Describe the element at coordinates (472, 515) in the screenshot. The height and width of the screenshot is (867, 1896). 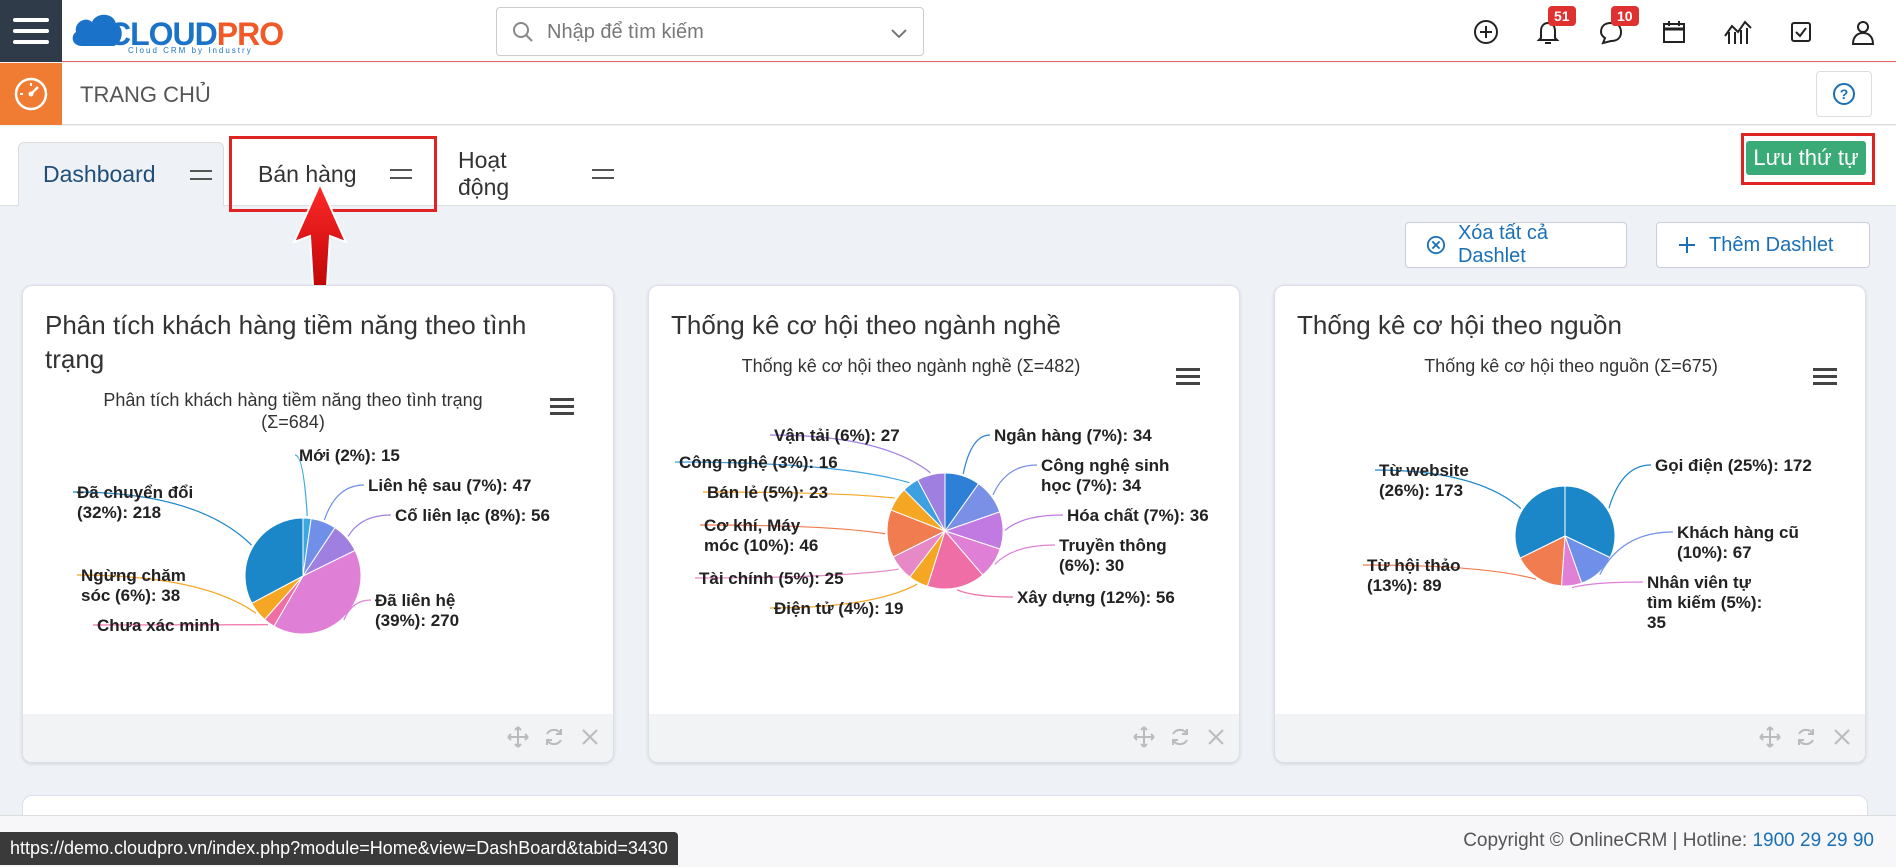
I see `slice-label: Cố liên lạc (8%): 56` at that location.